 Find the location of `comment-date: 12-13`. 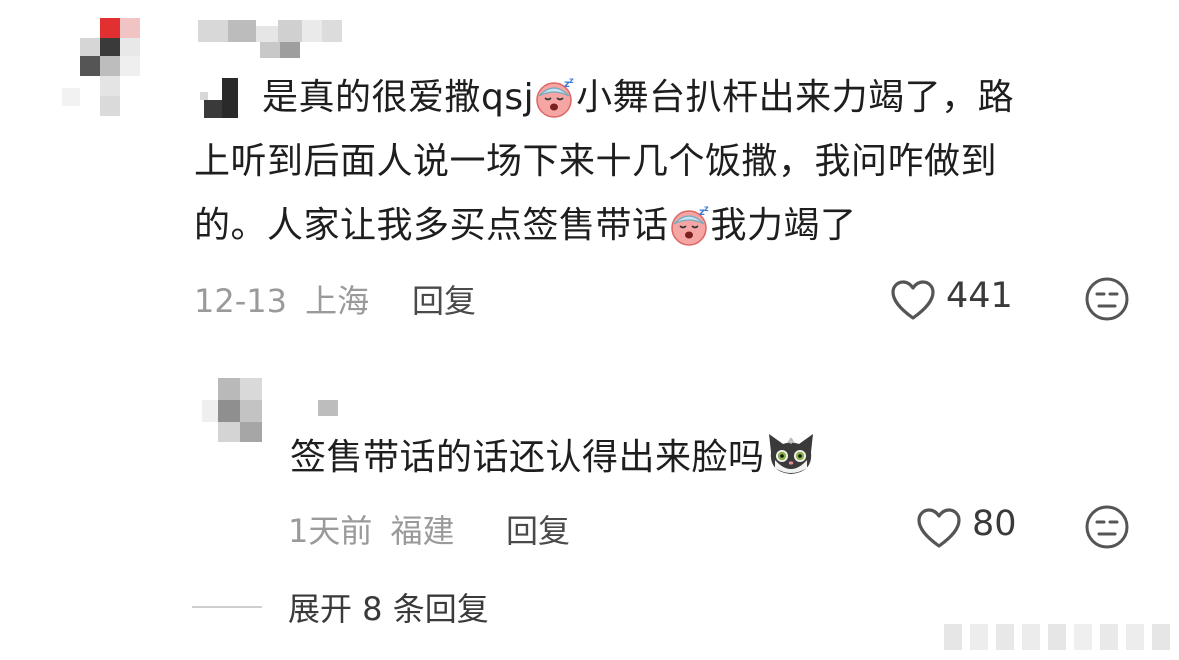

comment-date: 12-13 is located at coordinates (240, 301).